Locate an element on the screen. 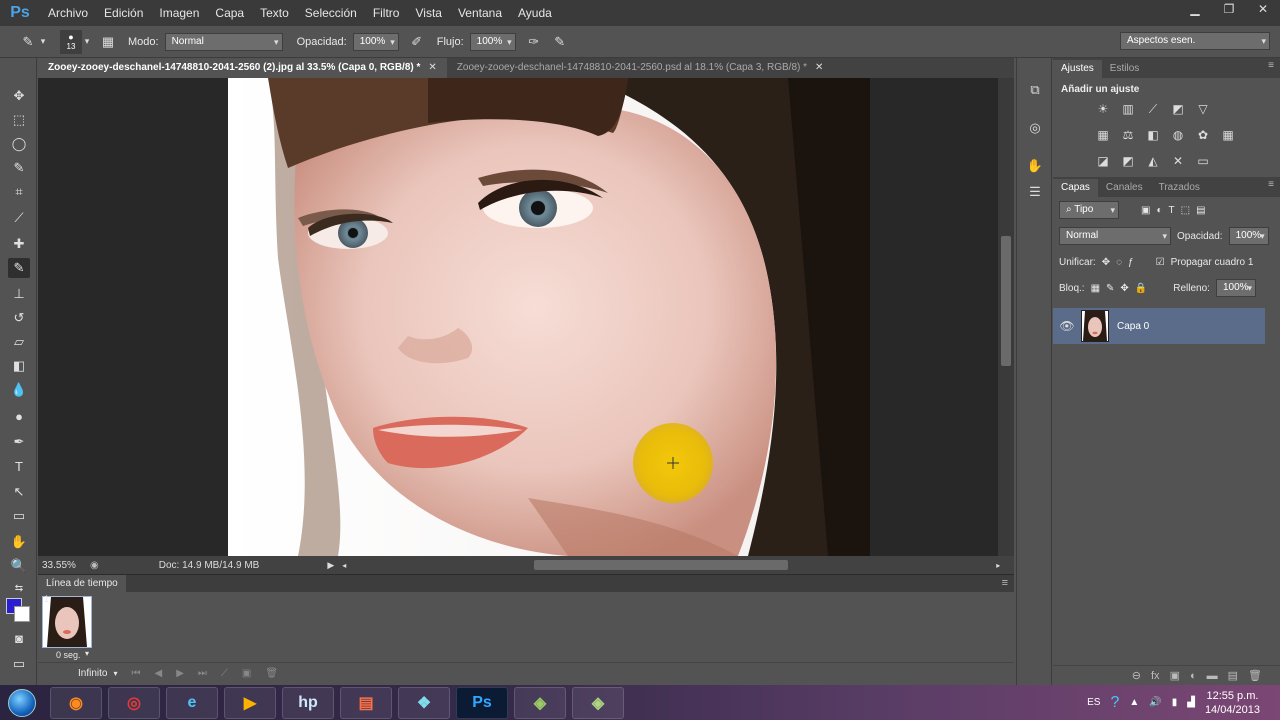 Image resolution: width=1280 pixels, height=720 pixels. move-tool-icon: ✥ is located at coordinates (19, 96).